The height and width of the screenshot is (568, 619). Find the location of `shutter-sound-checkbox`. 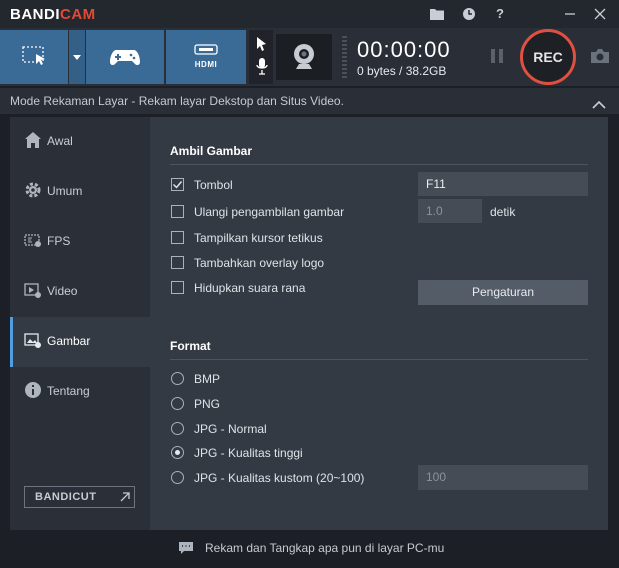

shutter-sound-checkbox is located at coordinates (177, 287).